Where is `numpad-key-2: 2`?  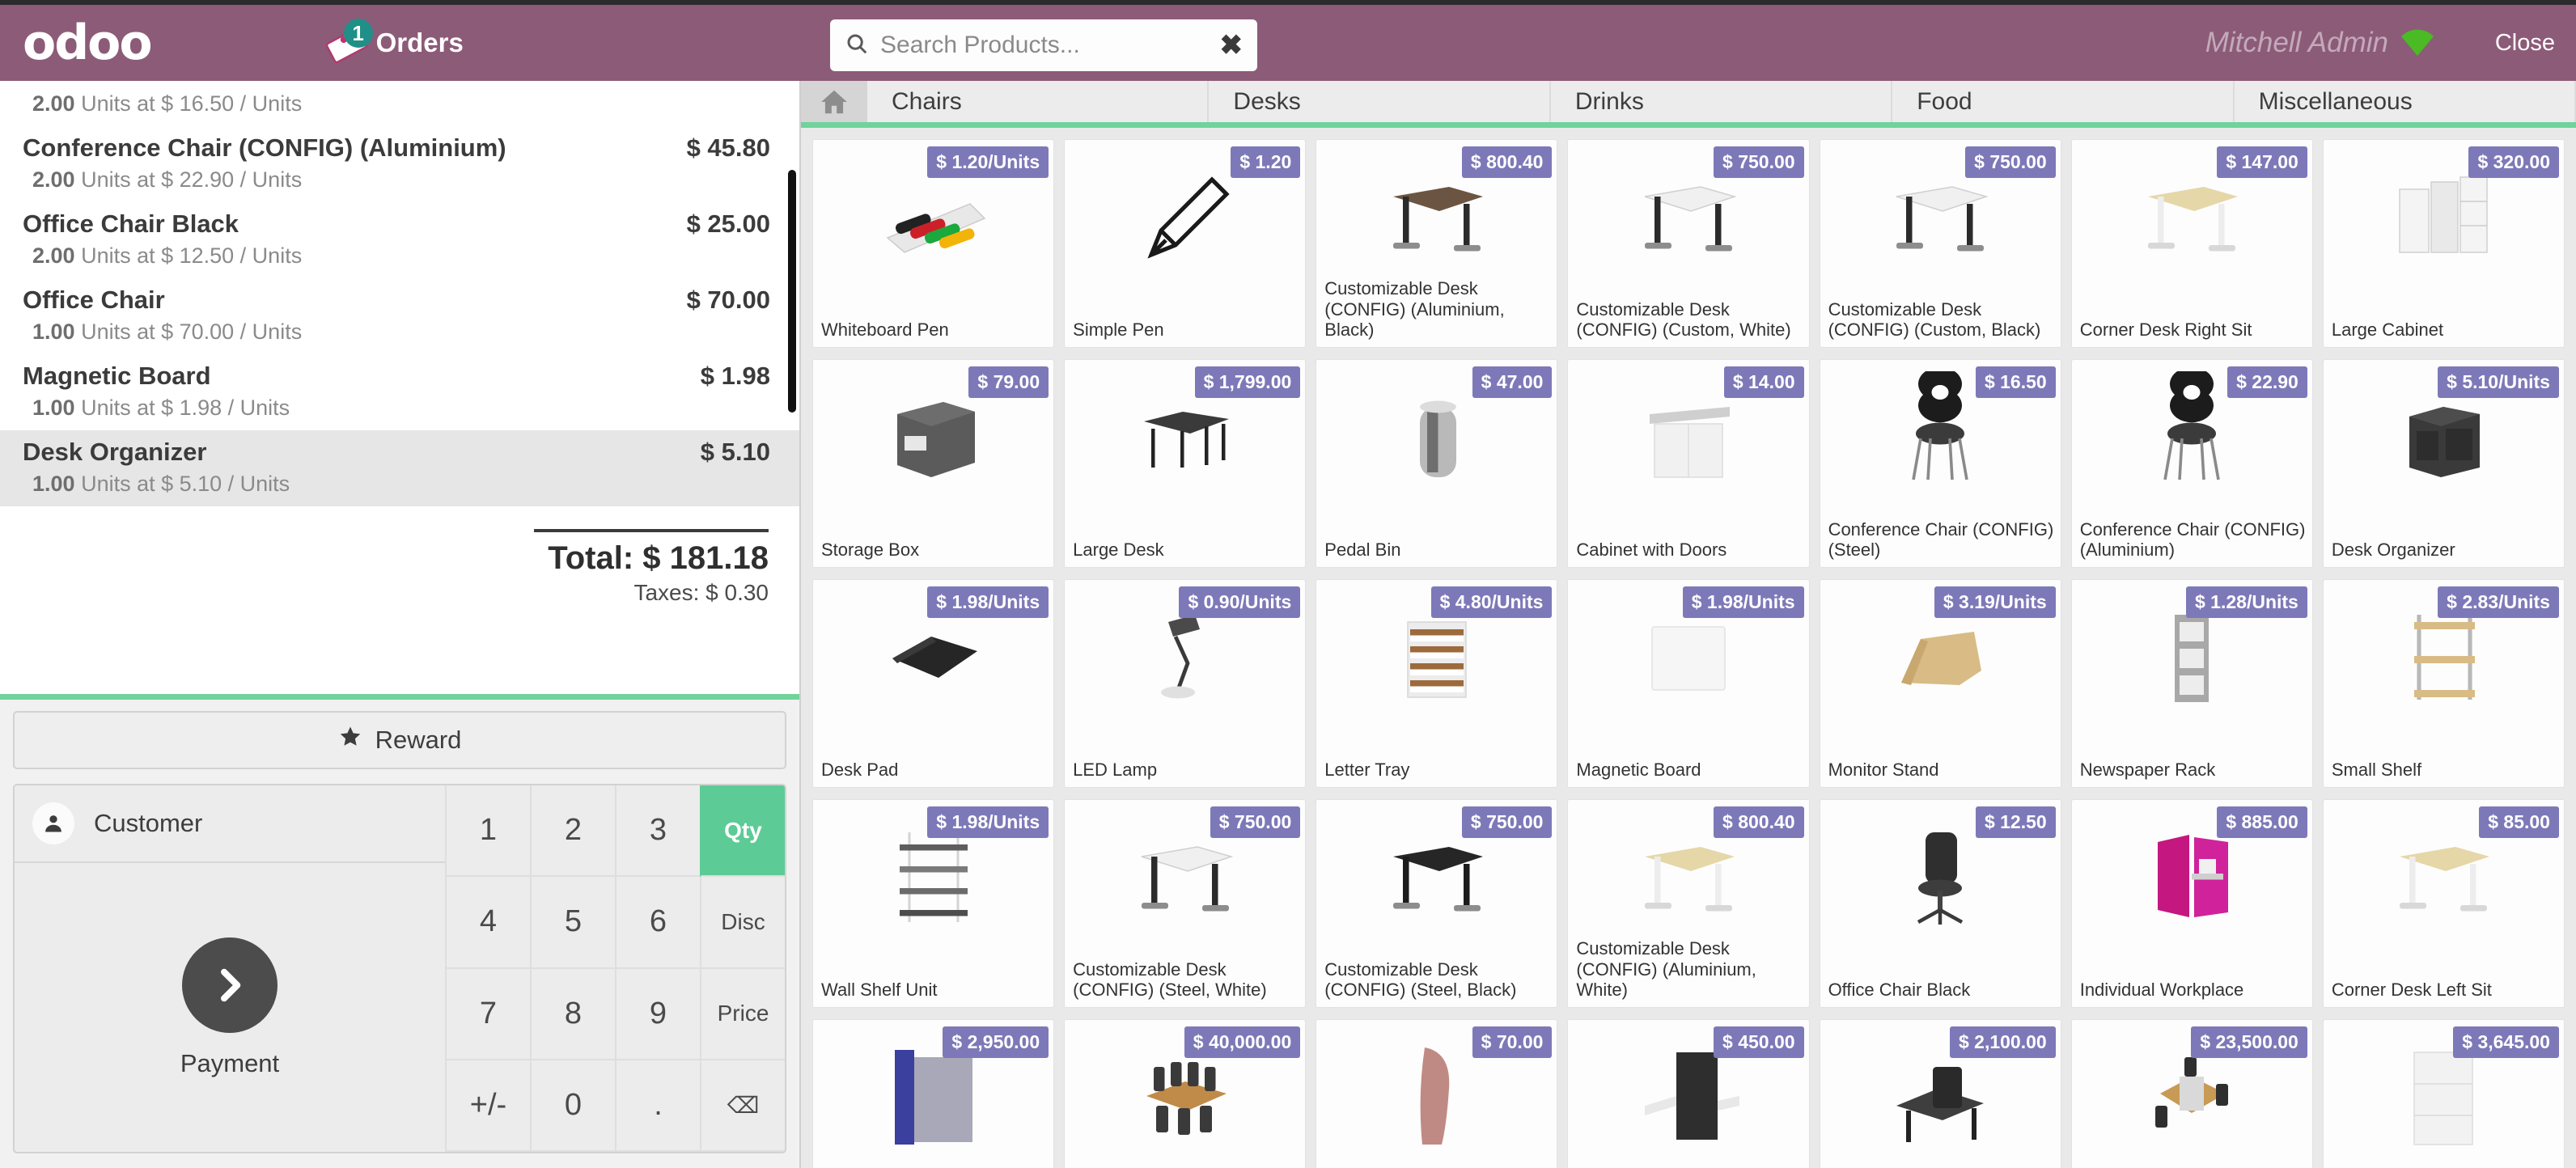
numpad-key-2: 2 is located at coordinates (572, 831).